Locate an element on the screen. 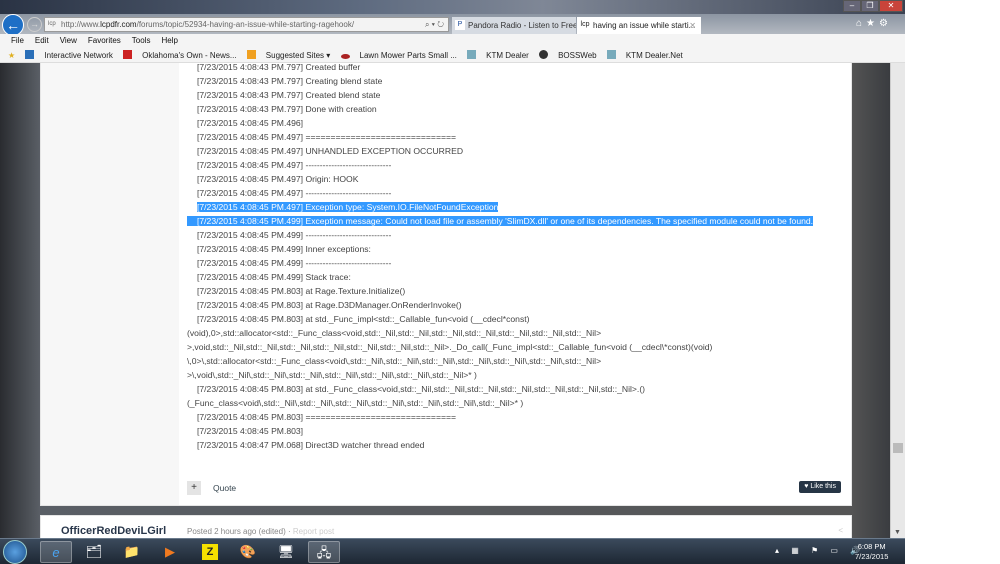  fav-item: Suggested Sites ▾ is located at coordinates (288, 55).